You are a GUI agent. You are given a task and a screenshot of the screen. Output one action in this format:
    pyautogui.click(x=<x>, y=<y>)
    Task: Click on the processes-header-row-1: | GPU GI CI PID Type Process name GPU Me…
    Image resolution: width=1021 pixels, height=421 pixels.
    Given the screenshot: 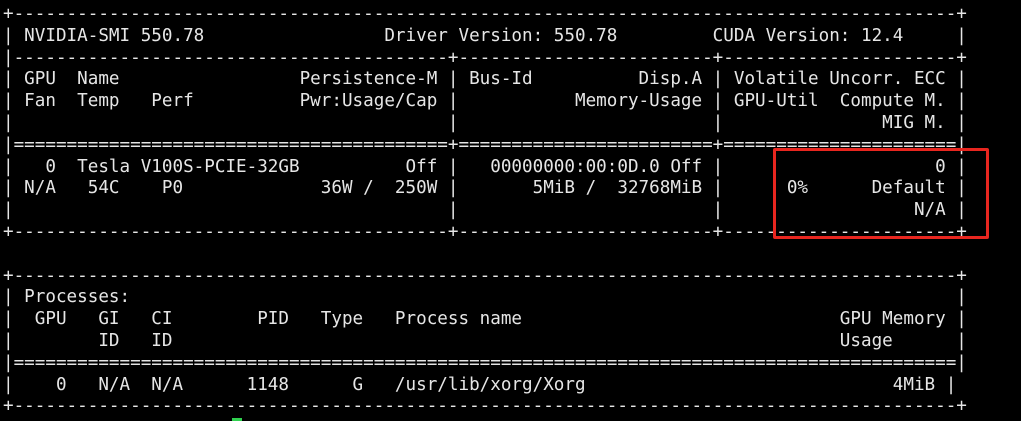 What is the action you would take?
    pyautogui.click(x=485, y=319)
    